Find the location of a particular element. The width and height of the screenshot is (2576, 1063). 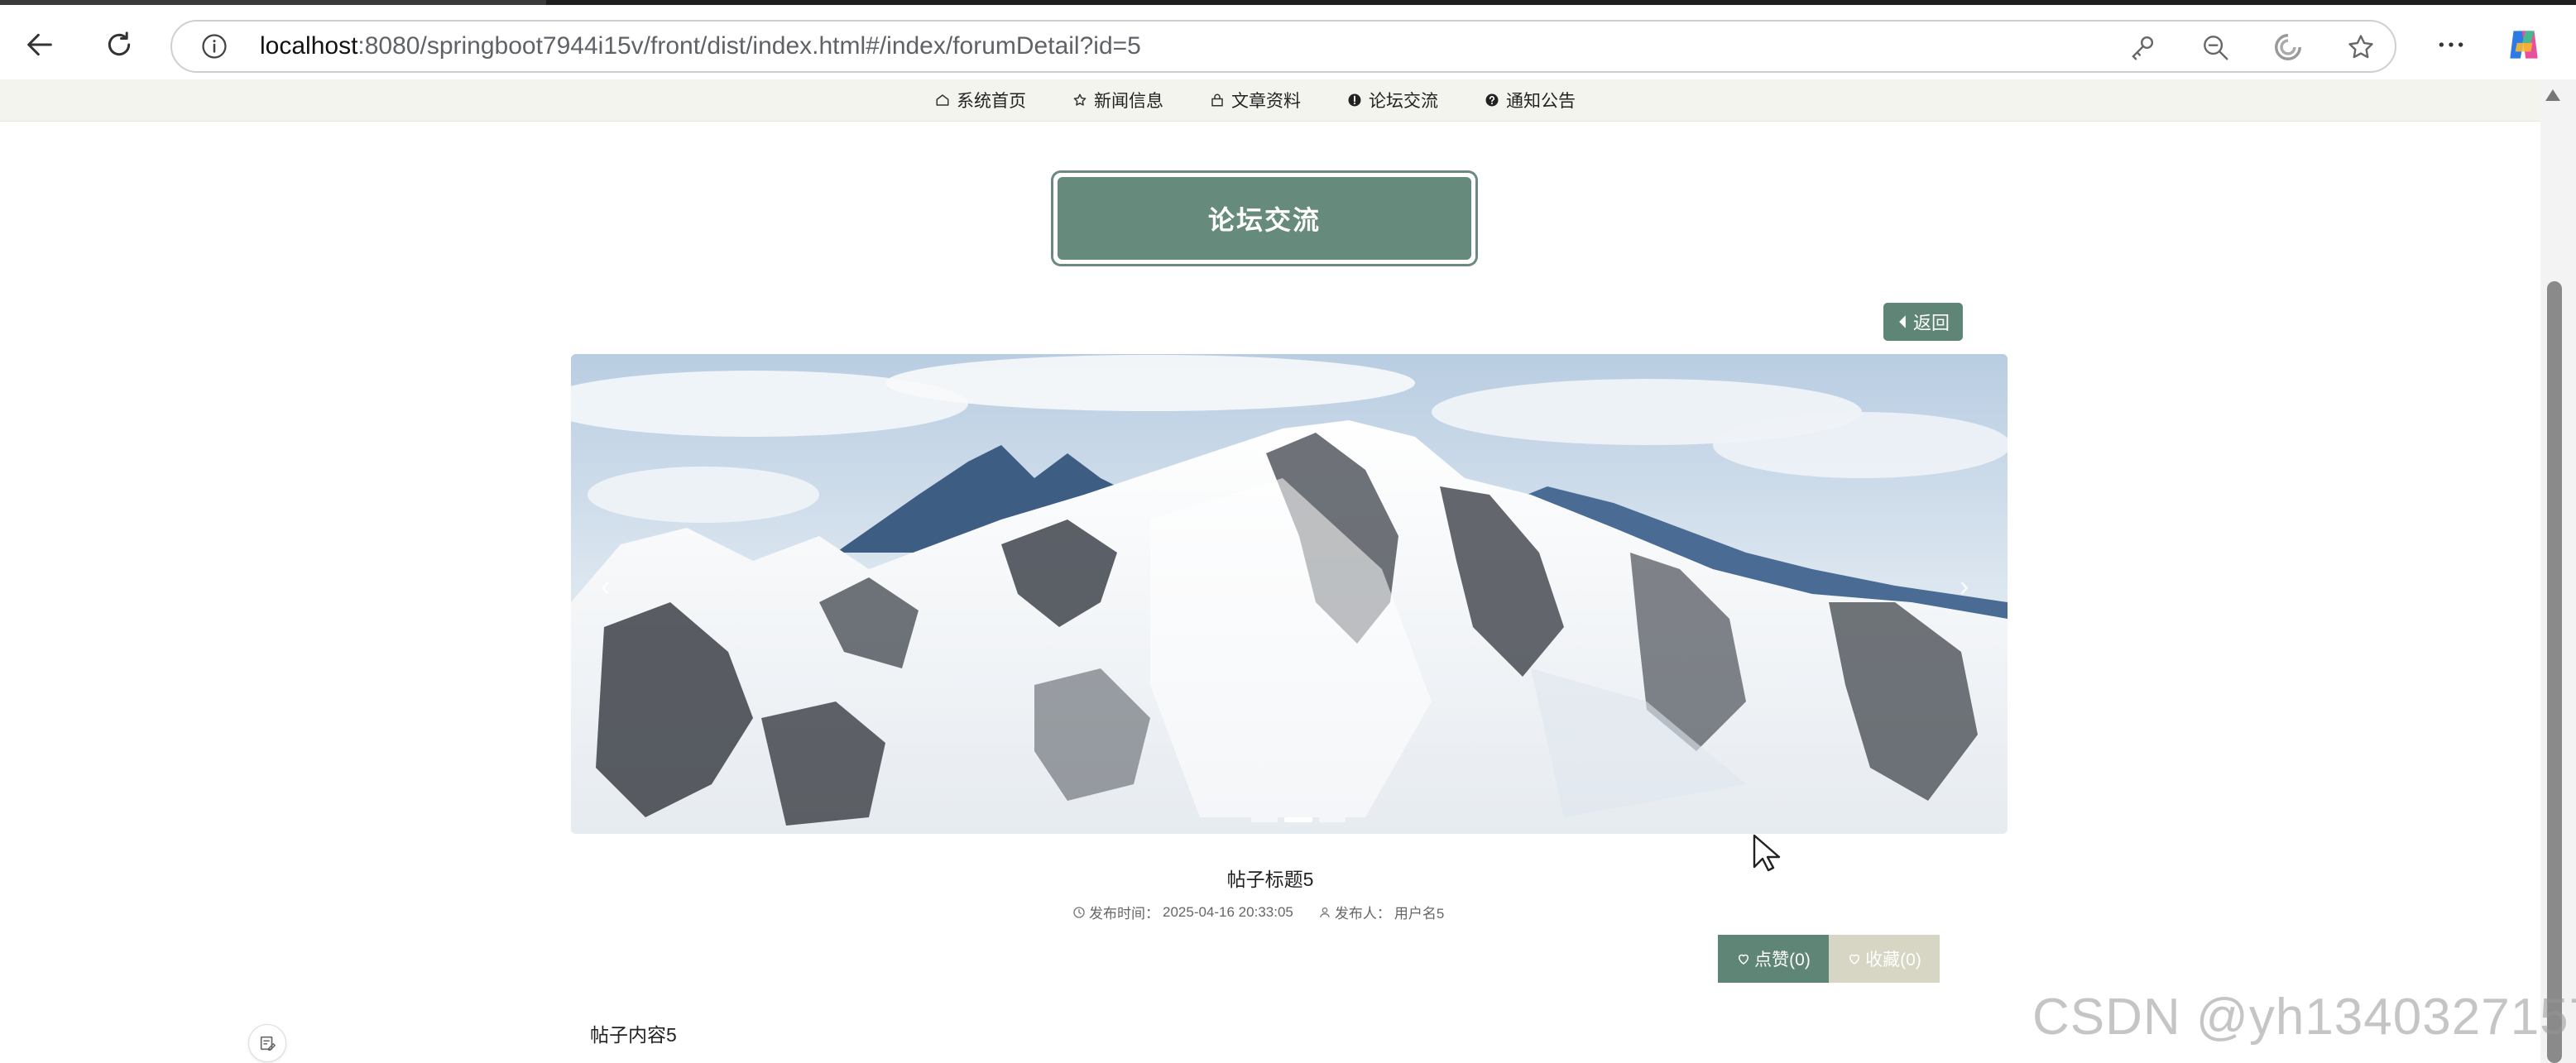

back-button: 返回 is located at coordinates (1923, 322).